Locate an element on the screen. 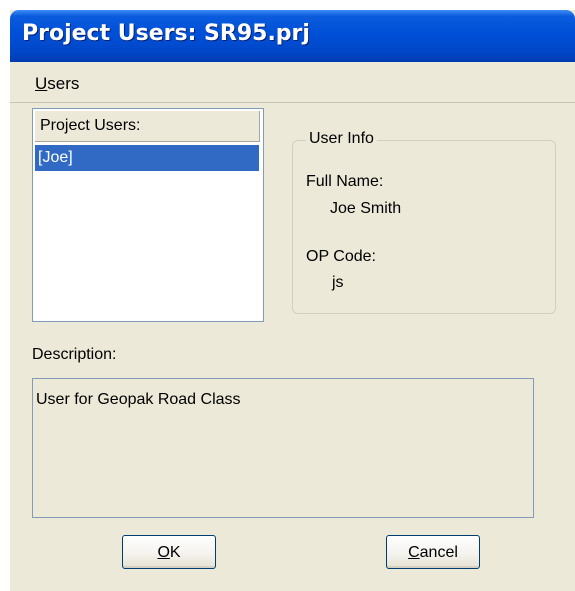 This screenshot has width=575, height=591. menu-users: Users is located at coordinates (57, 84).